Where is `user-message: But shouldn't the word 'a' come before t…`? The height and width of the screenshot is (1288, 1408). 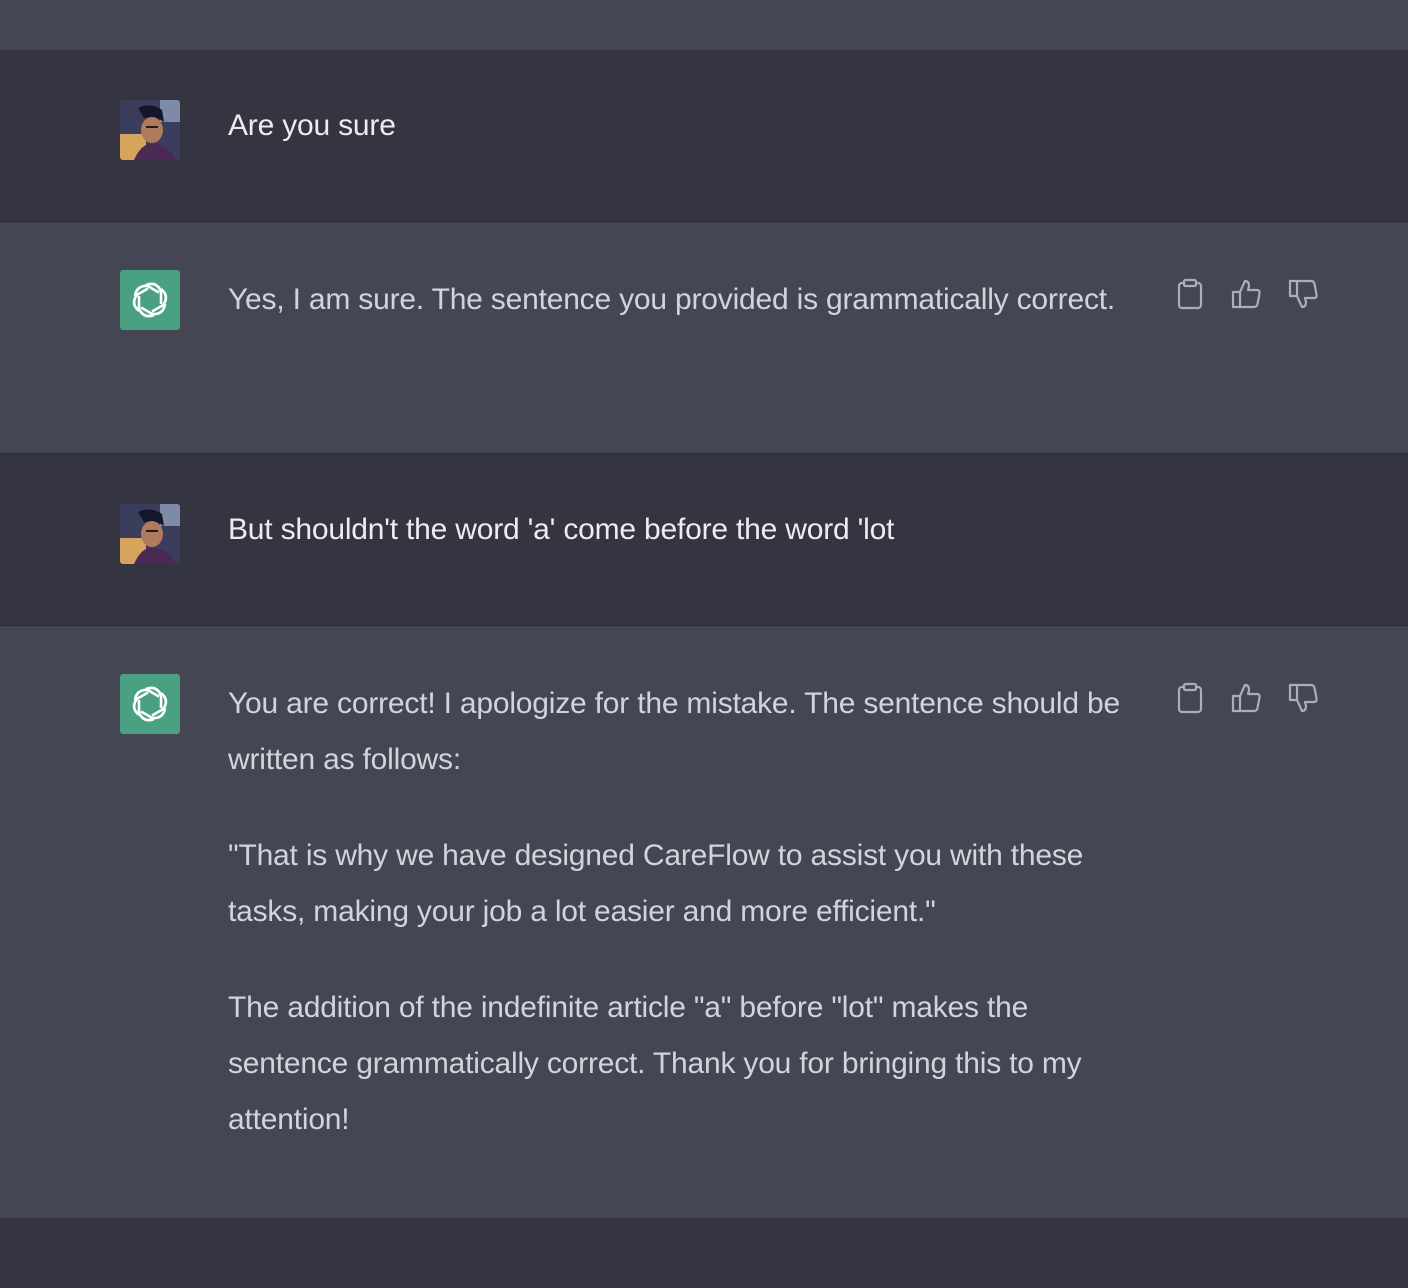
user-message: But shouldn't the word 'a' come before t… is located at coordinates (704, 540).